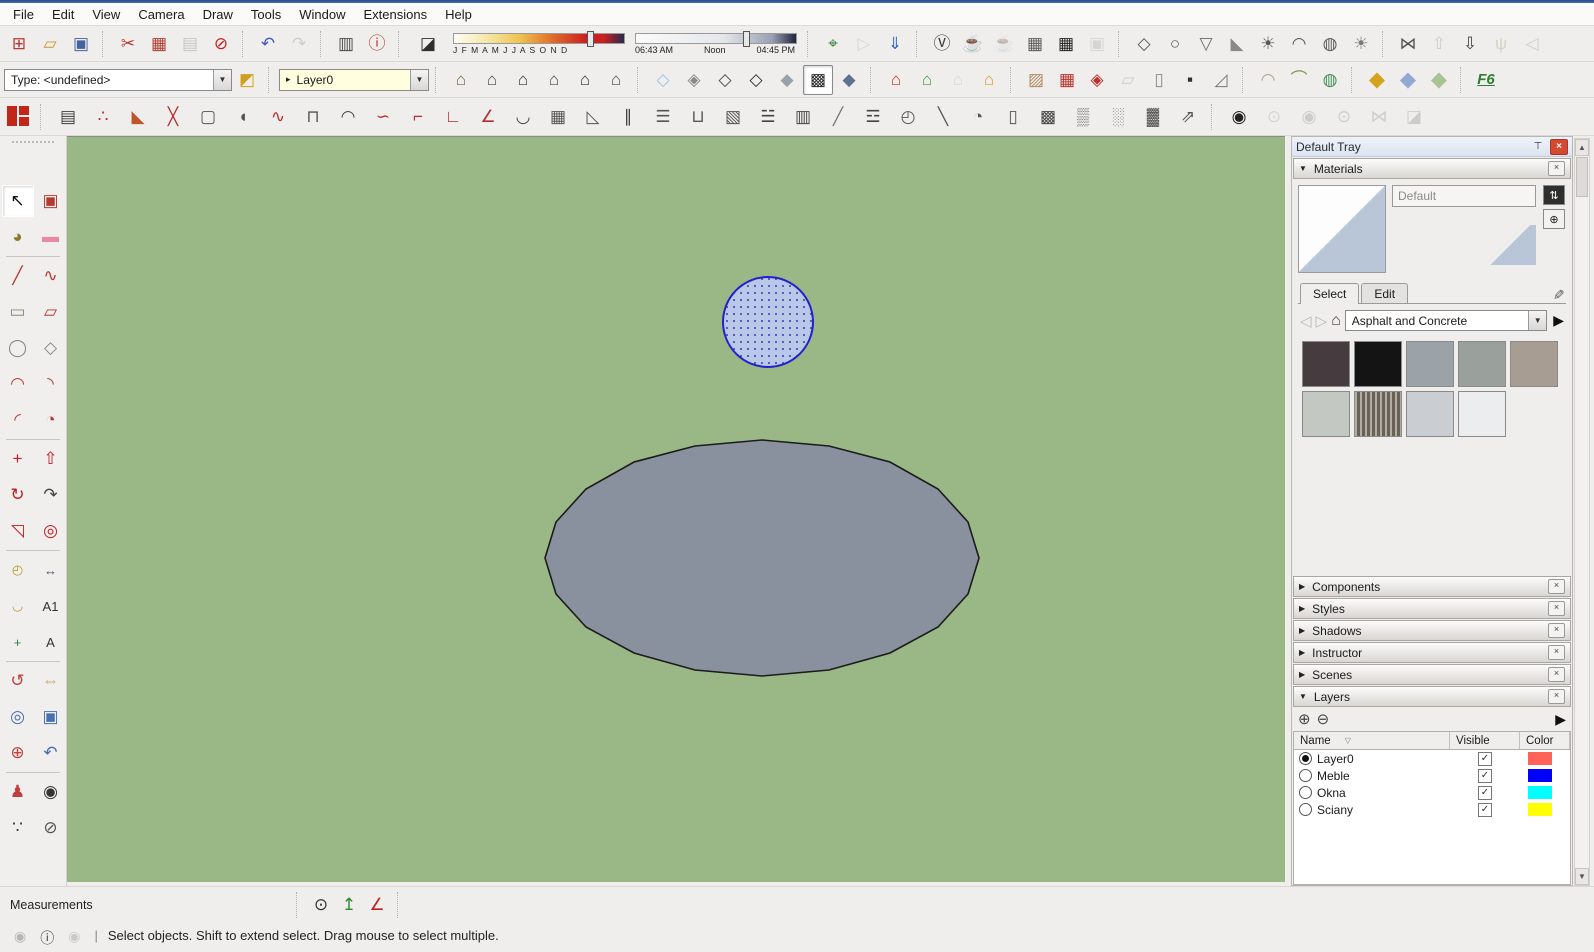 This screenshot has width=1594, height=952. Describe the element at coordinates (51, 717) in the screenshot. I see `zoom-window-tool: ▣` at that location.